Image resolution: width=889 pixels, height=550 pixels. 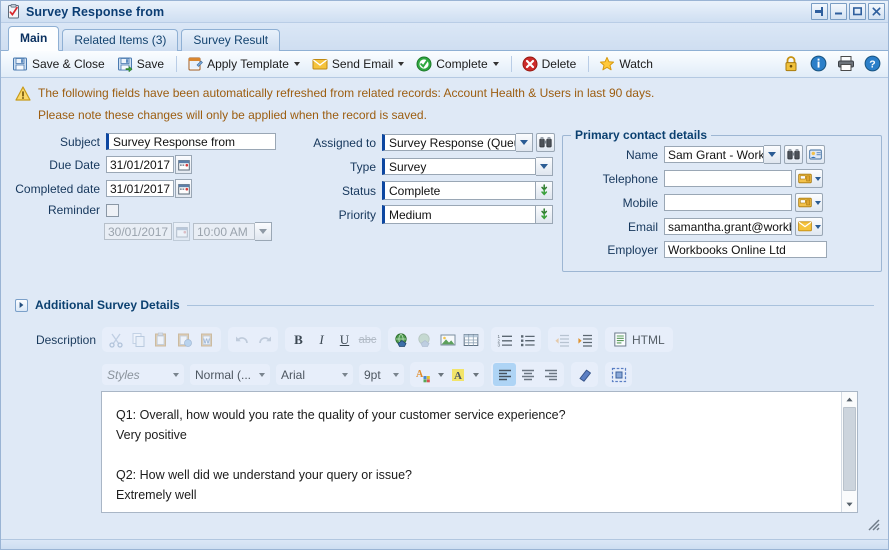 What do you see at coordinates (264, 339) in the screenshot?
I see `redo-icon` at bounding box center [264, 339].